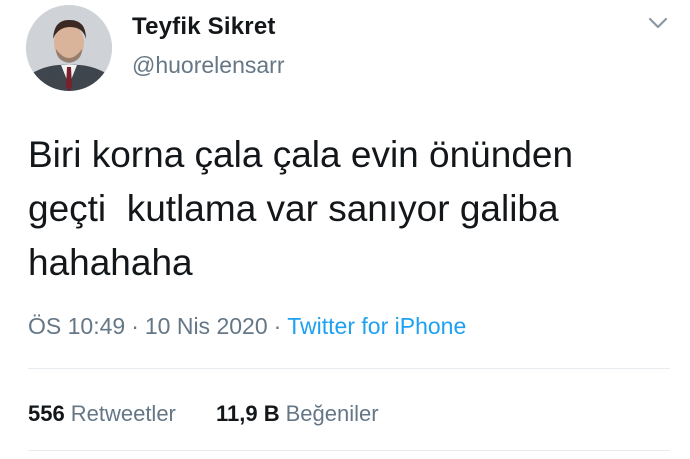 Image resolution: width=690 pixels, height=459 pixels. What do you see at coordinates (248, 413) in the screenshot?
I see `likes-count: 11,9 B` at bounding box center [248, 413].